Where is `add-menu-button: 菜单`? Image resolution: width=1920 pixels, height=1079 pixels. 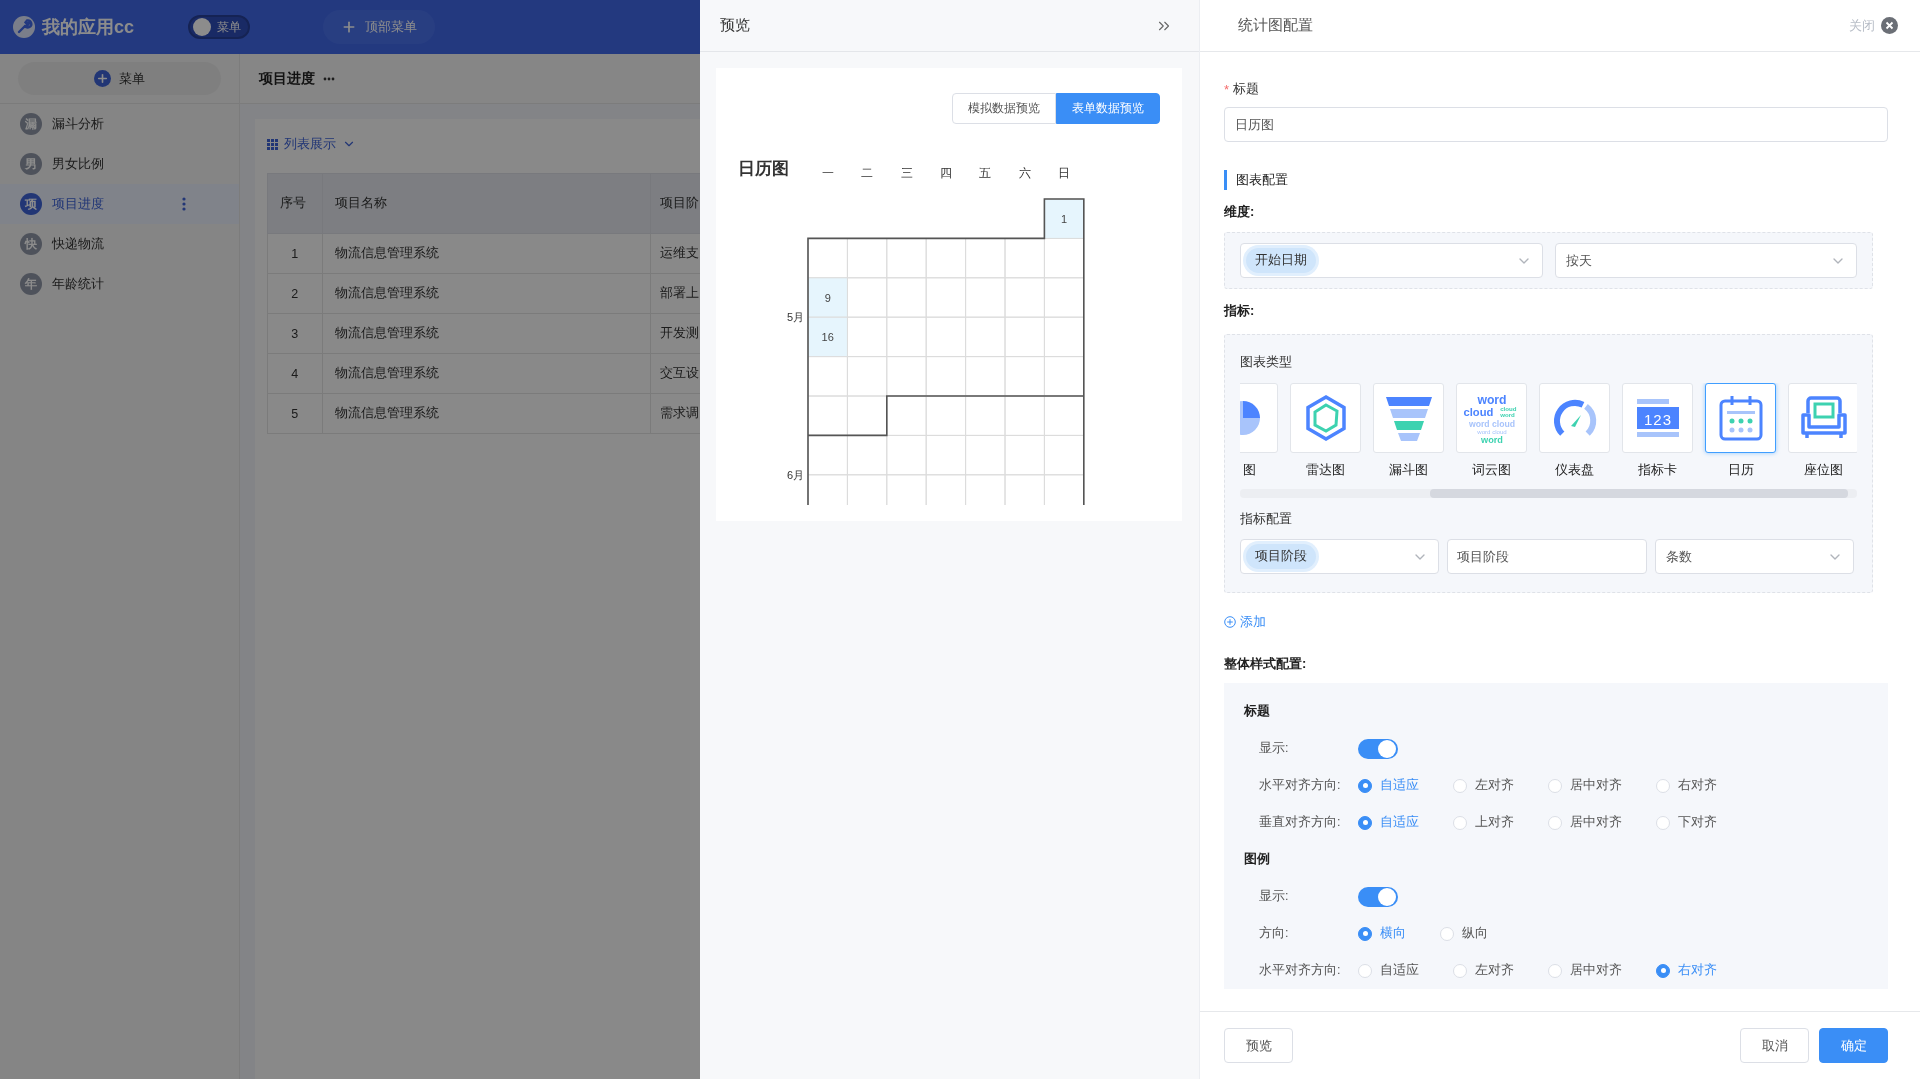
add-menu-button: 菜单 is located at coordinates (119, 78).